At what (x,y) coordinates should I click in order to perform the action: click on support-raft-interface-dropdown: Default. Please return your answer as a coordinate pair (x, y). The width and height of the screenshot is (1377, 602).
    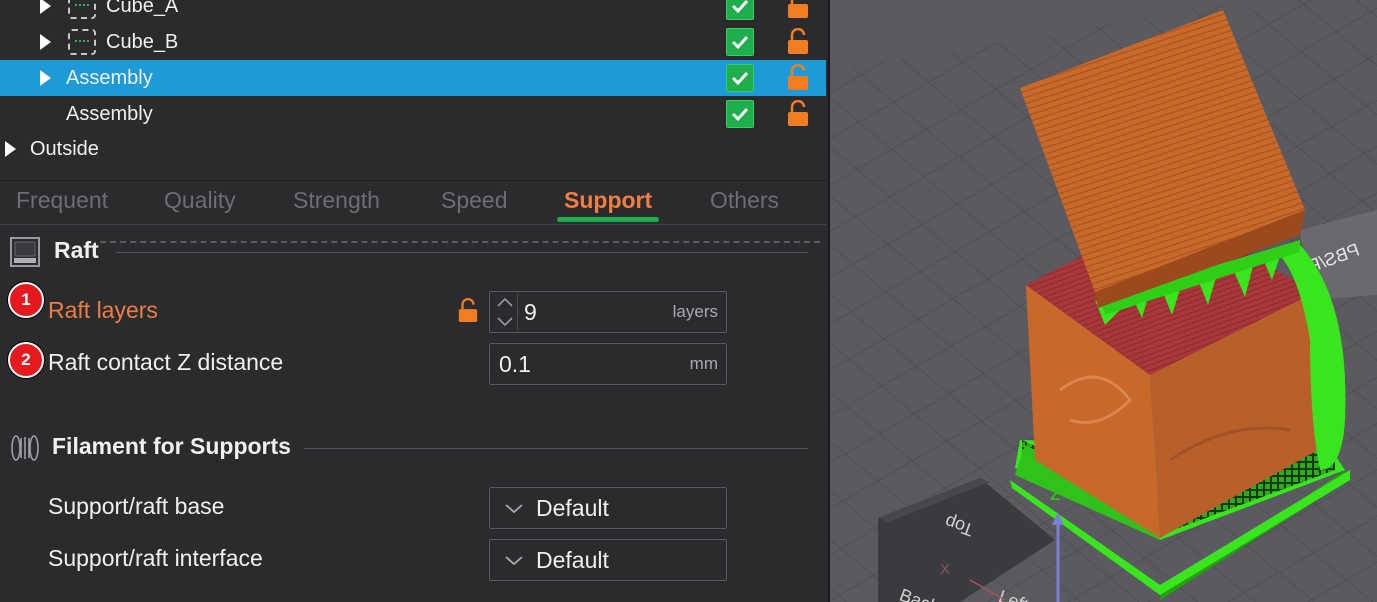
    Looking at the image, I should click on (608, 560).